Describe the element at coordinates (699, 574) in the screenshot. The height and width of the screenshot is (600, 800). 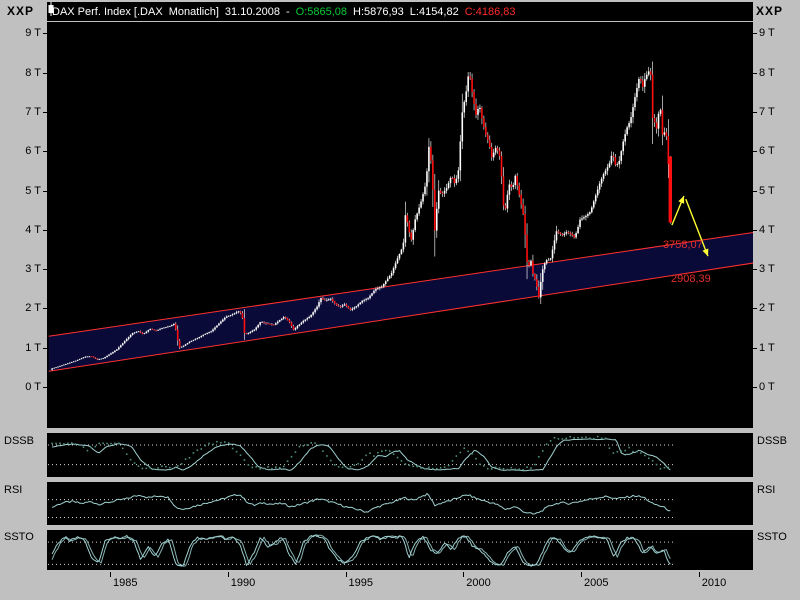
I see `x-axis-tick` at that location.